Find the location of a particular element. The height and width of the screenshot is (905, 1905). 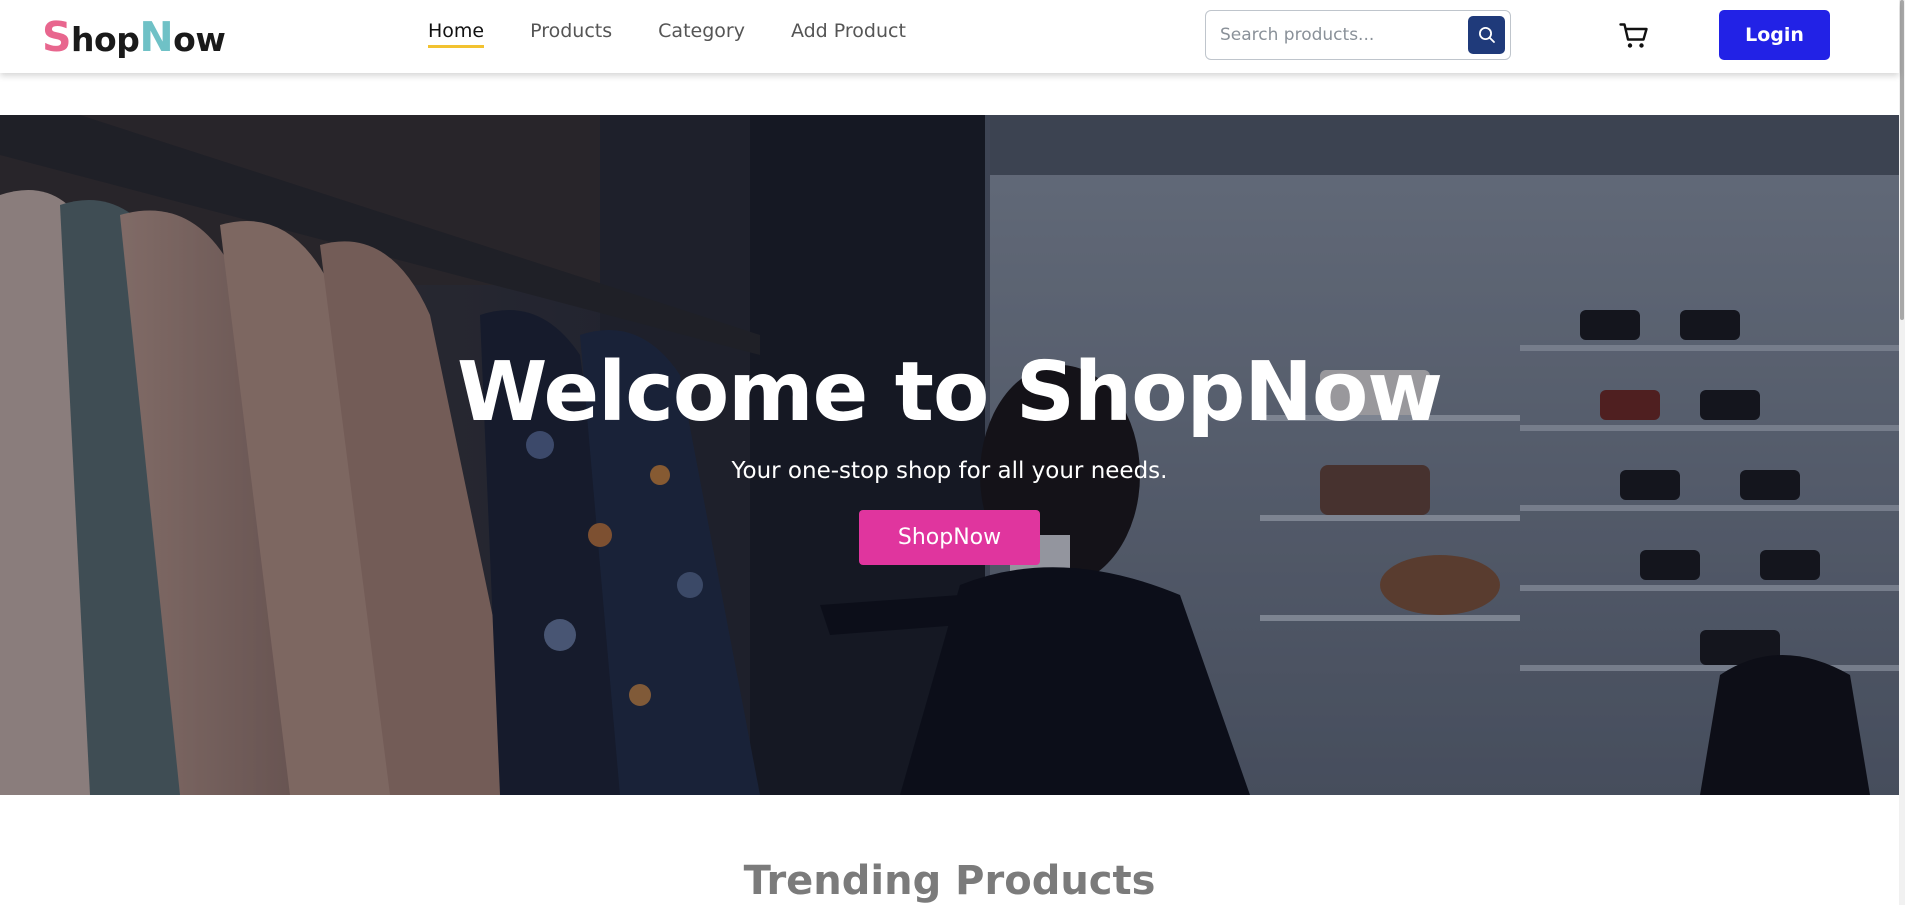

logo-letter-n: N is located at coordinates (156, 37).